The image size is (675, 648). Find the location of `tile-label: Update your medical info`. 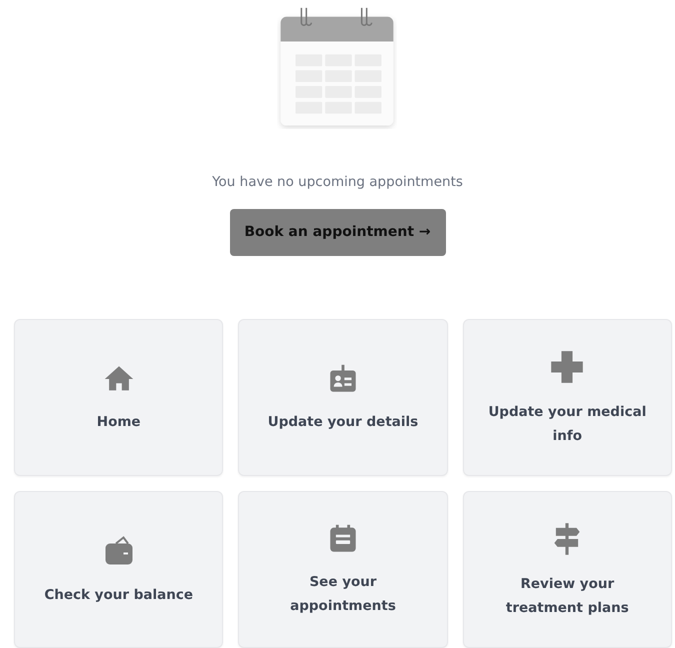

tile-label: Update your medical info is located at coordinates (567, 424).